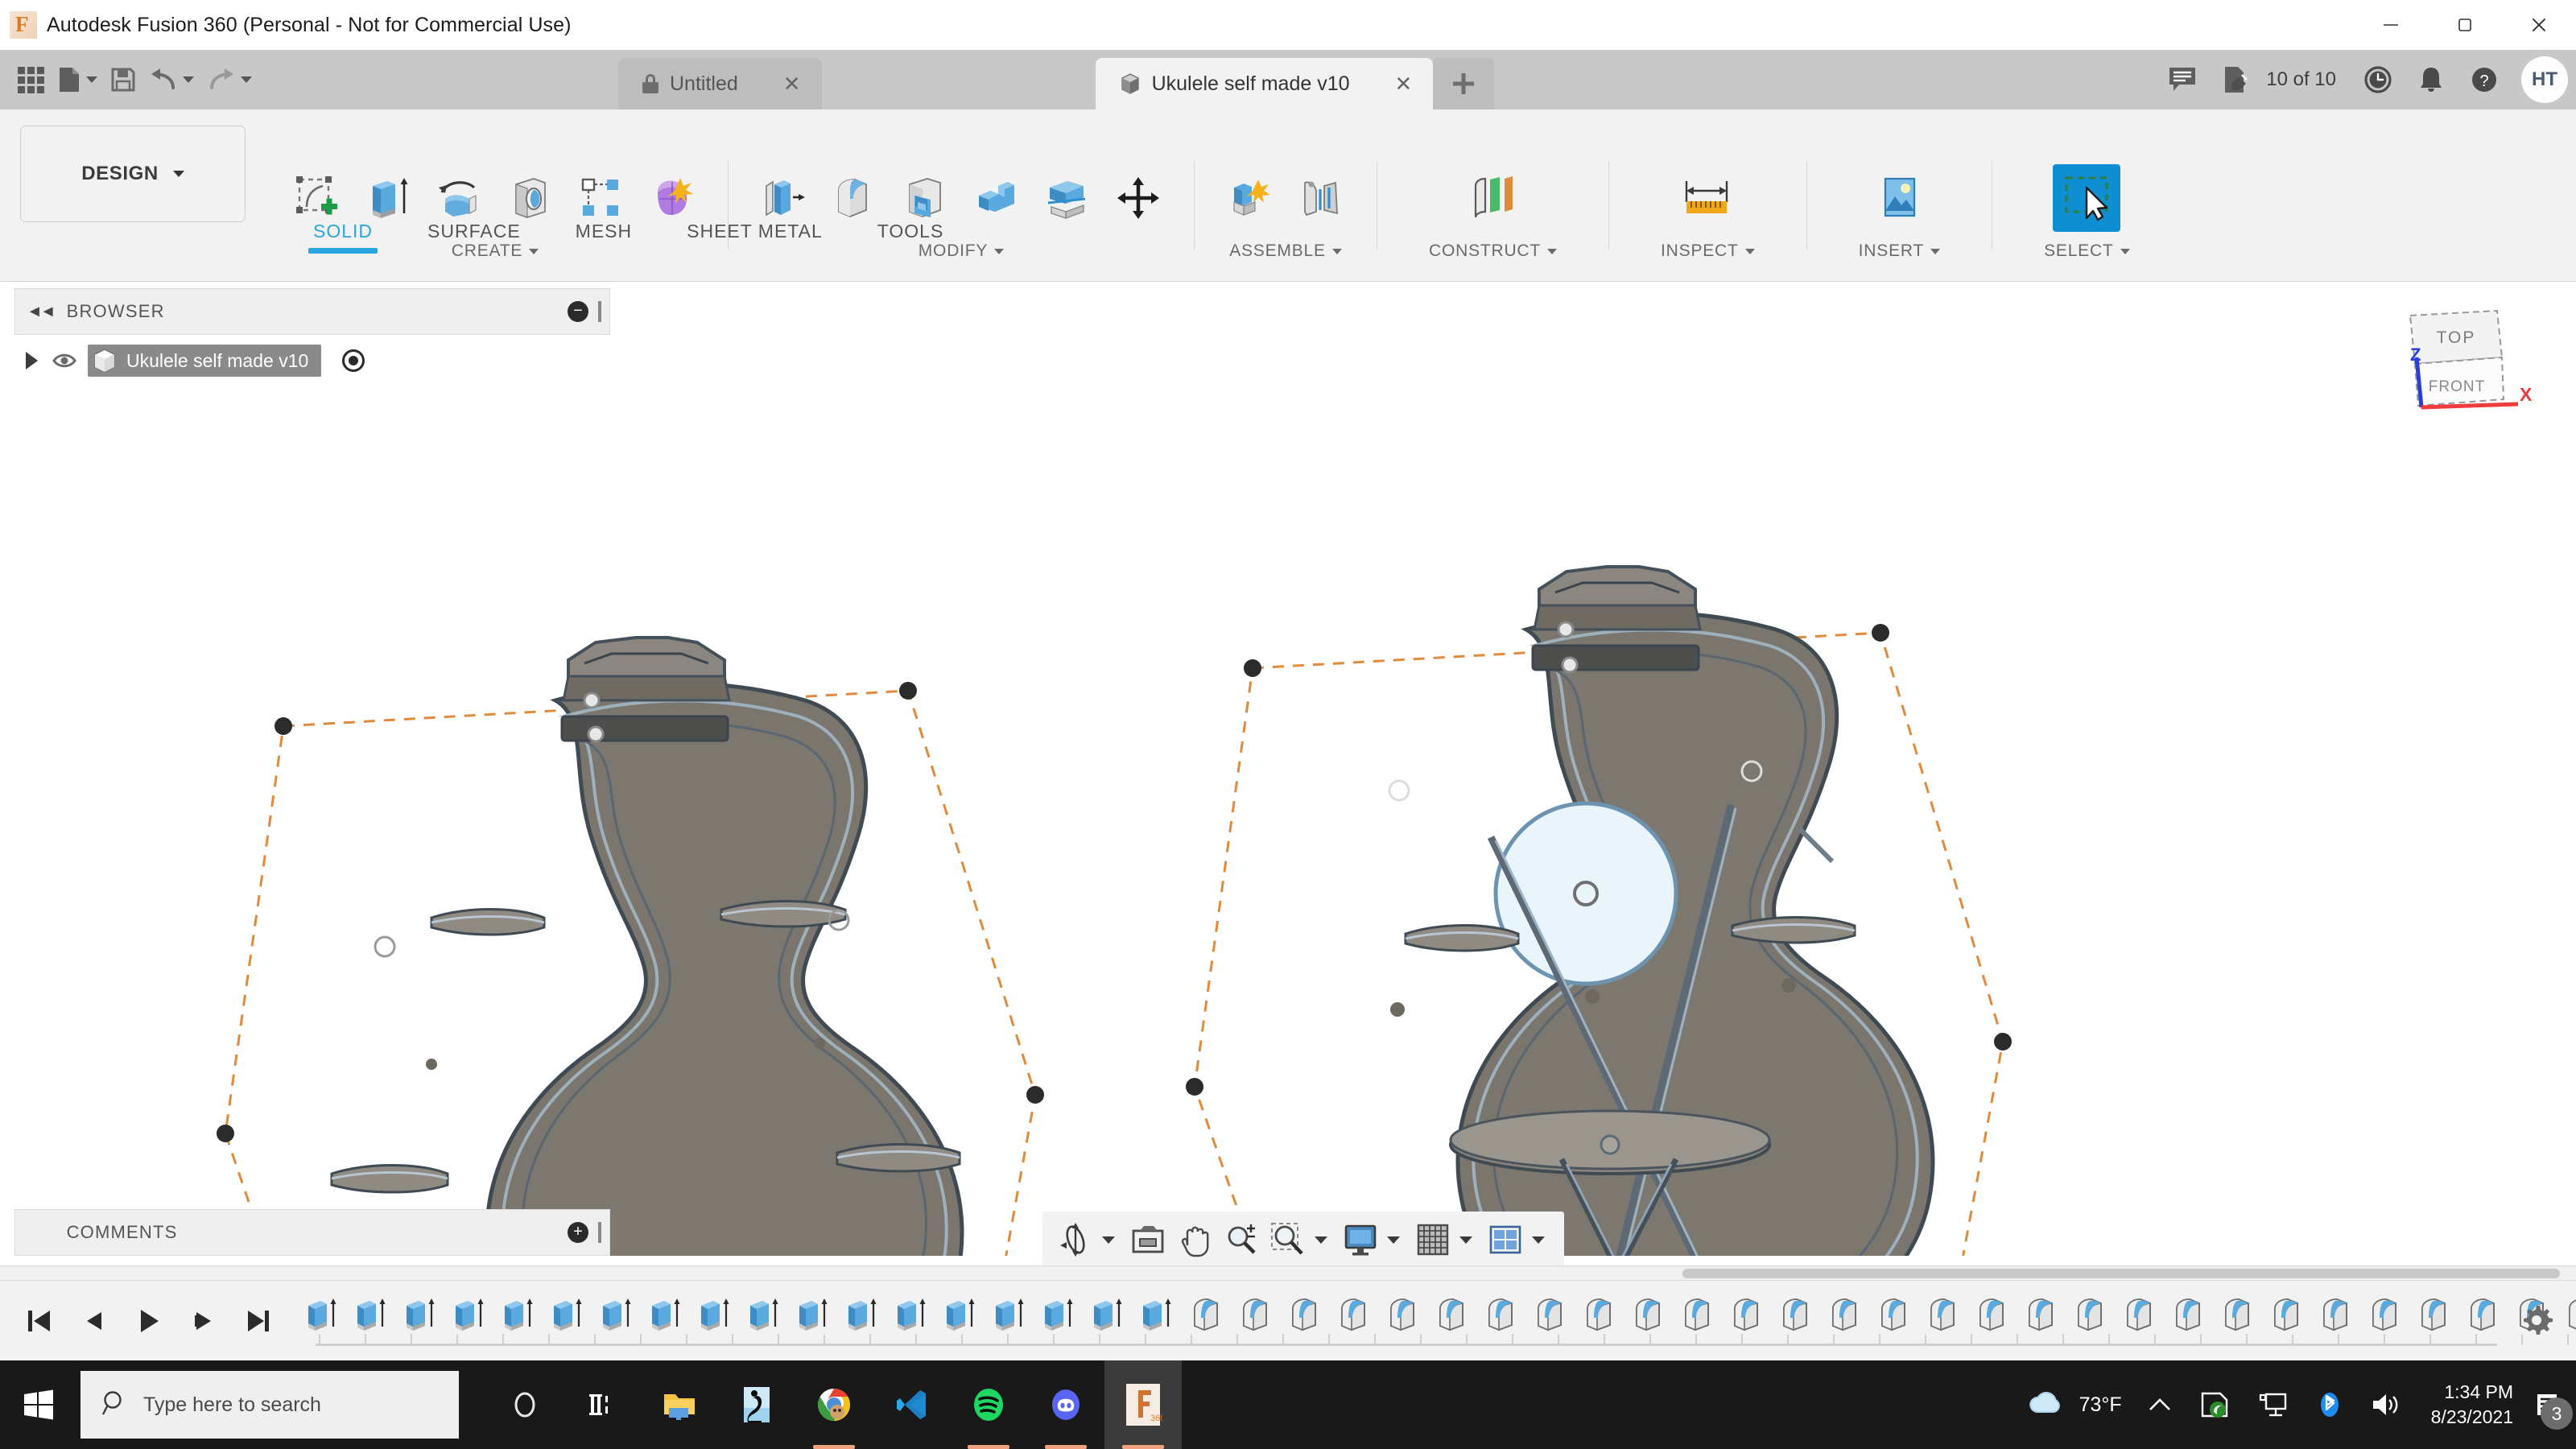  What do you see at coordinates (962, 252) in the screenshot?
I see `ribbon-group-label: MODIFY` at bounding box center [962, 252].